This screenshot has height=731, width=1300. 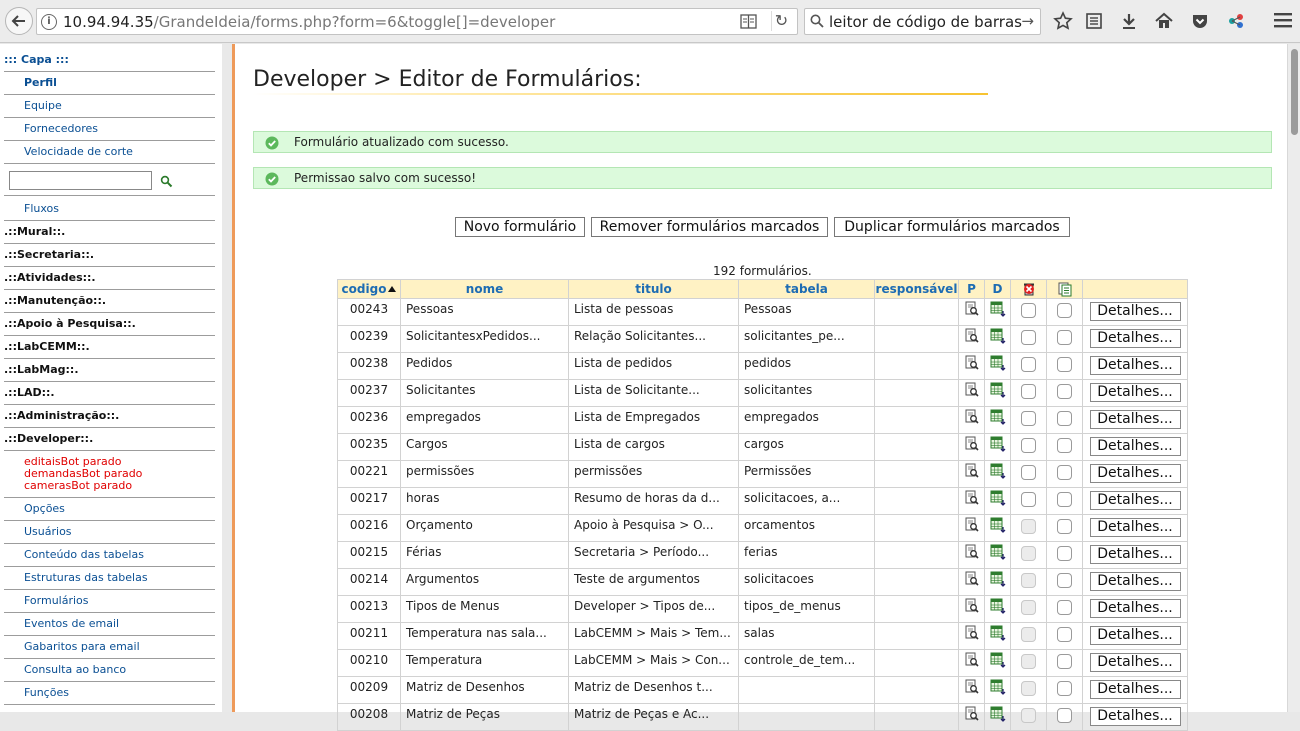 I want to click on scrollbar-thumb, so click(x=1294, y=92).